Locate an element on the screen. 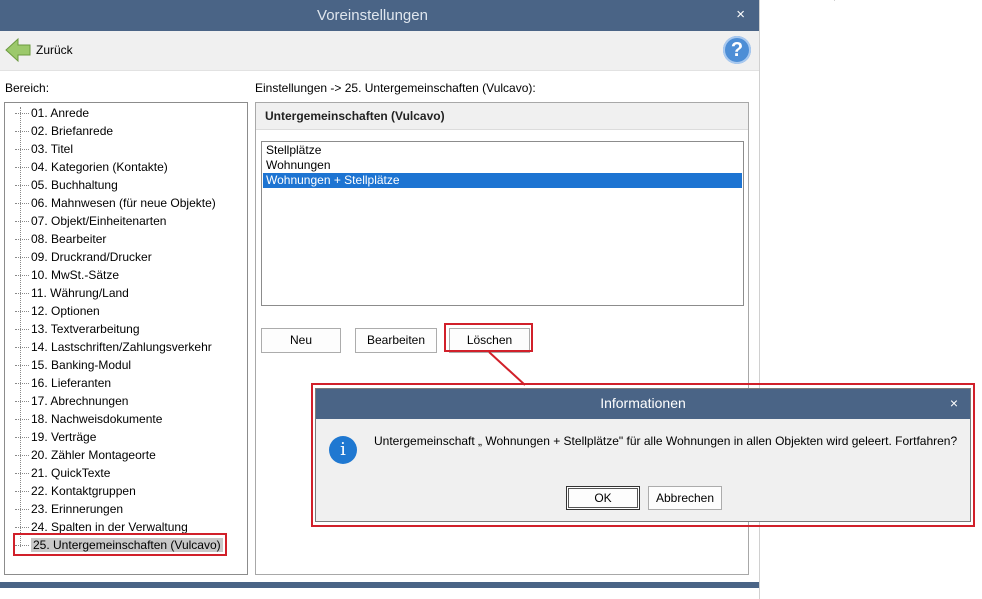 The height and width of the screenshot is (599, 982). back-arrow-icon is located at coordinates (18, 50).